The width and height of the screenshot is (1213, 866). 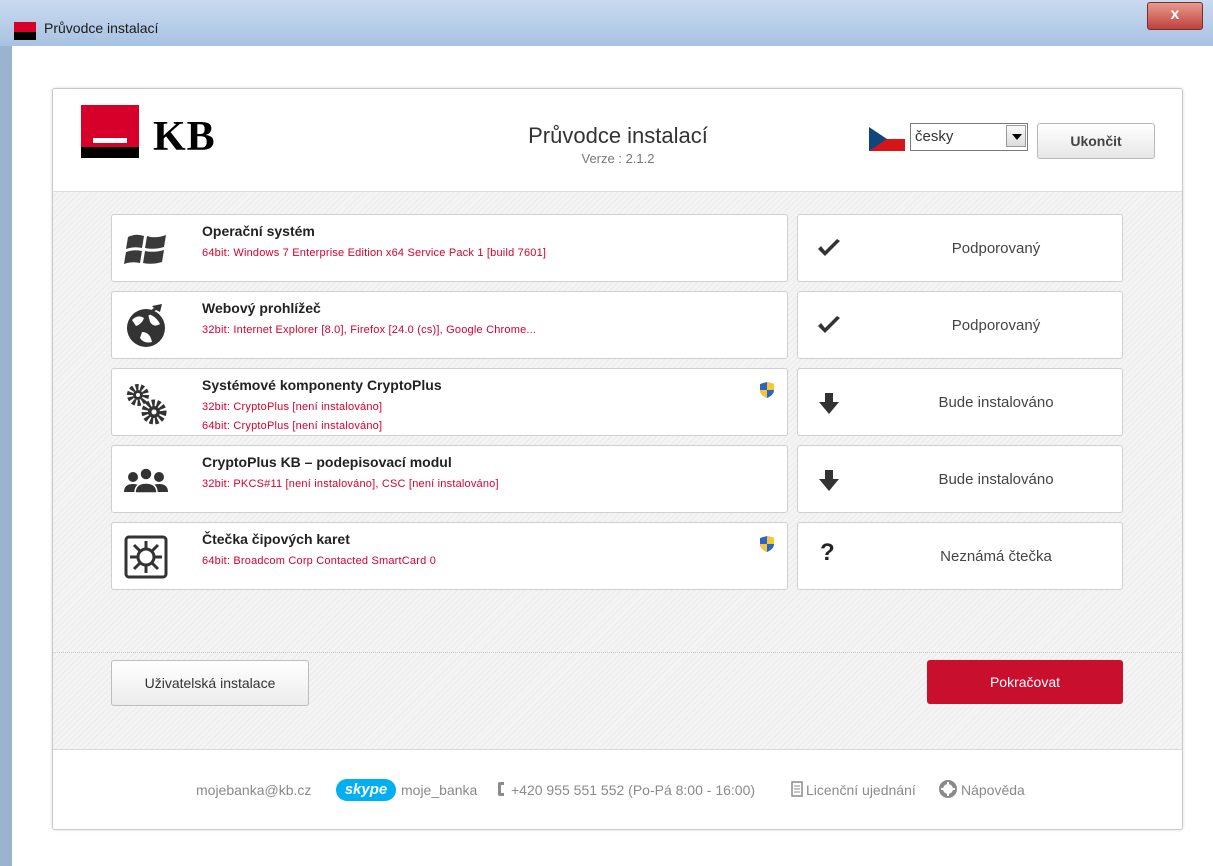 I want to click on window-title: Průvodce instalací, so click(x=101, y=28).